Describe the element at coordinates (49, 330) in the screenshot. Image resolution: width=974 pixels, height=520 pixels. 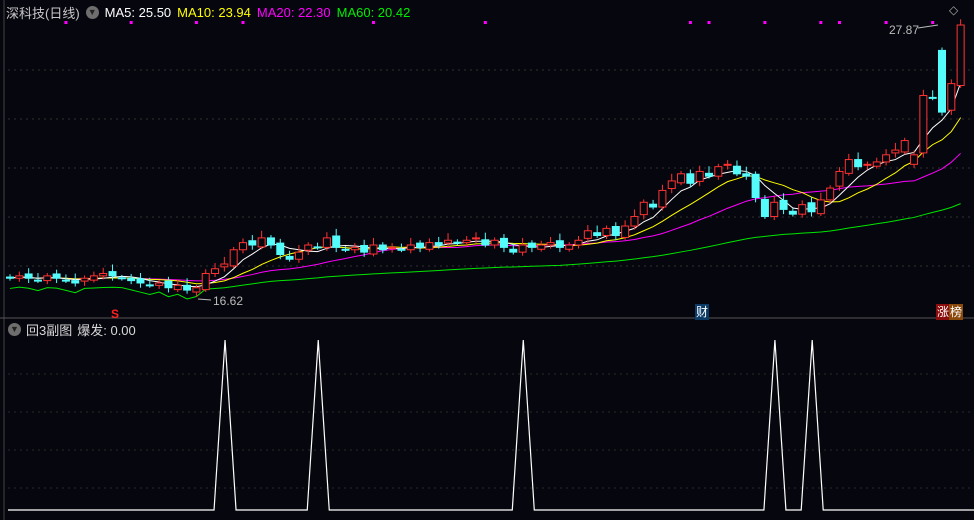
I see `subchart-title: 回3副图` at that location.